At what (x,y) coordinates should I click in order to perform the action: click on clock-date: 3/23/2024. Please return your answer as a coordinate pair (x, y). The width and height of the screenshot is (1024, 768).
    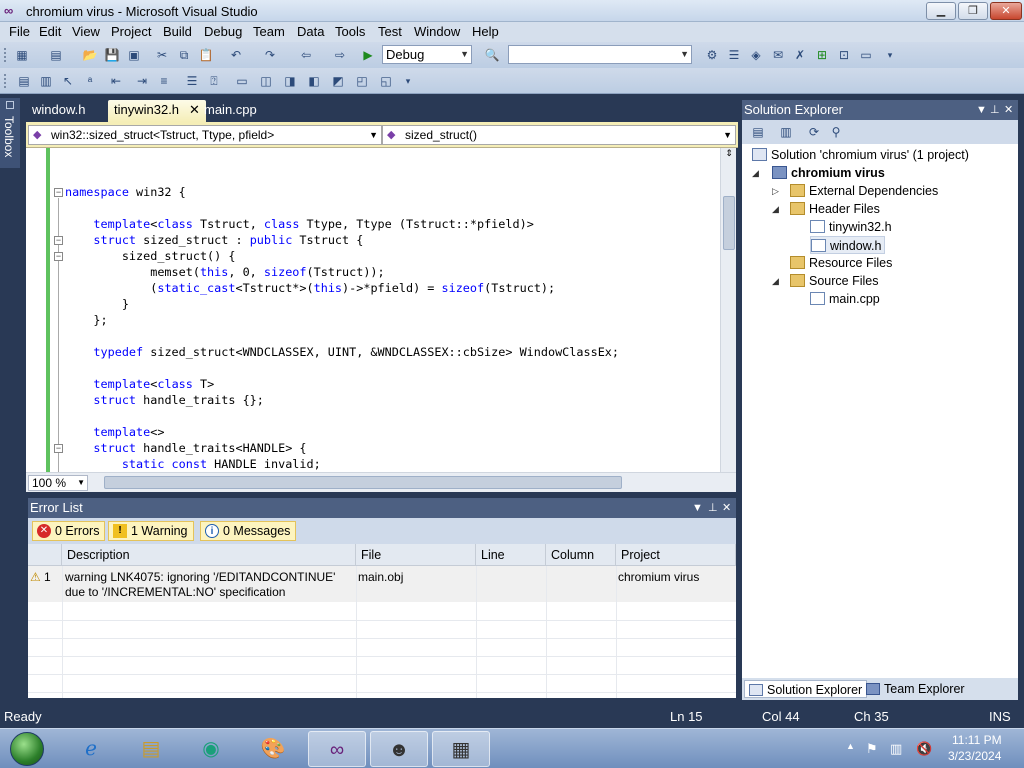
    Looking at the image, I should click on (974, 756).